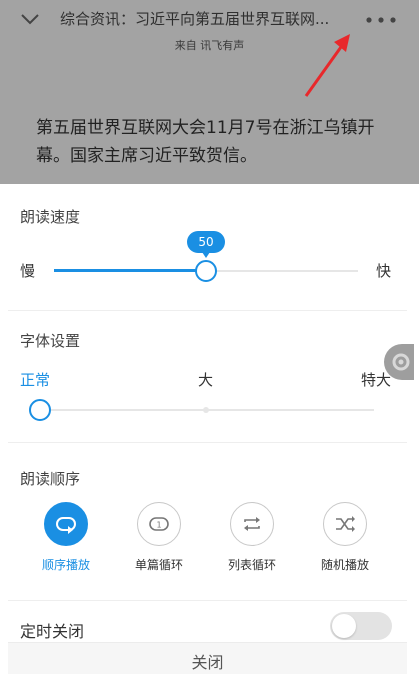 This screenshot has width=419, height=674. I want to click on font-section-title: 字体设置, so click(50, 341).